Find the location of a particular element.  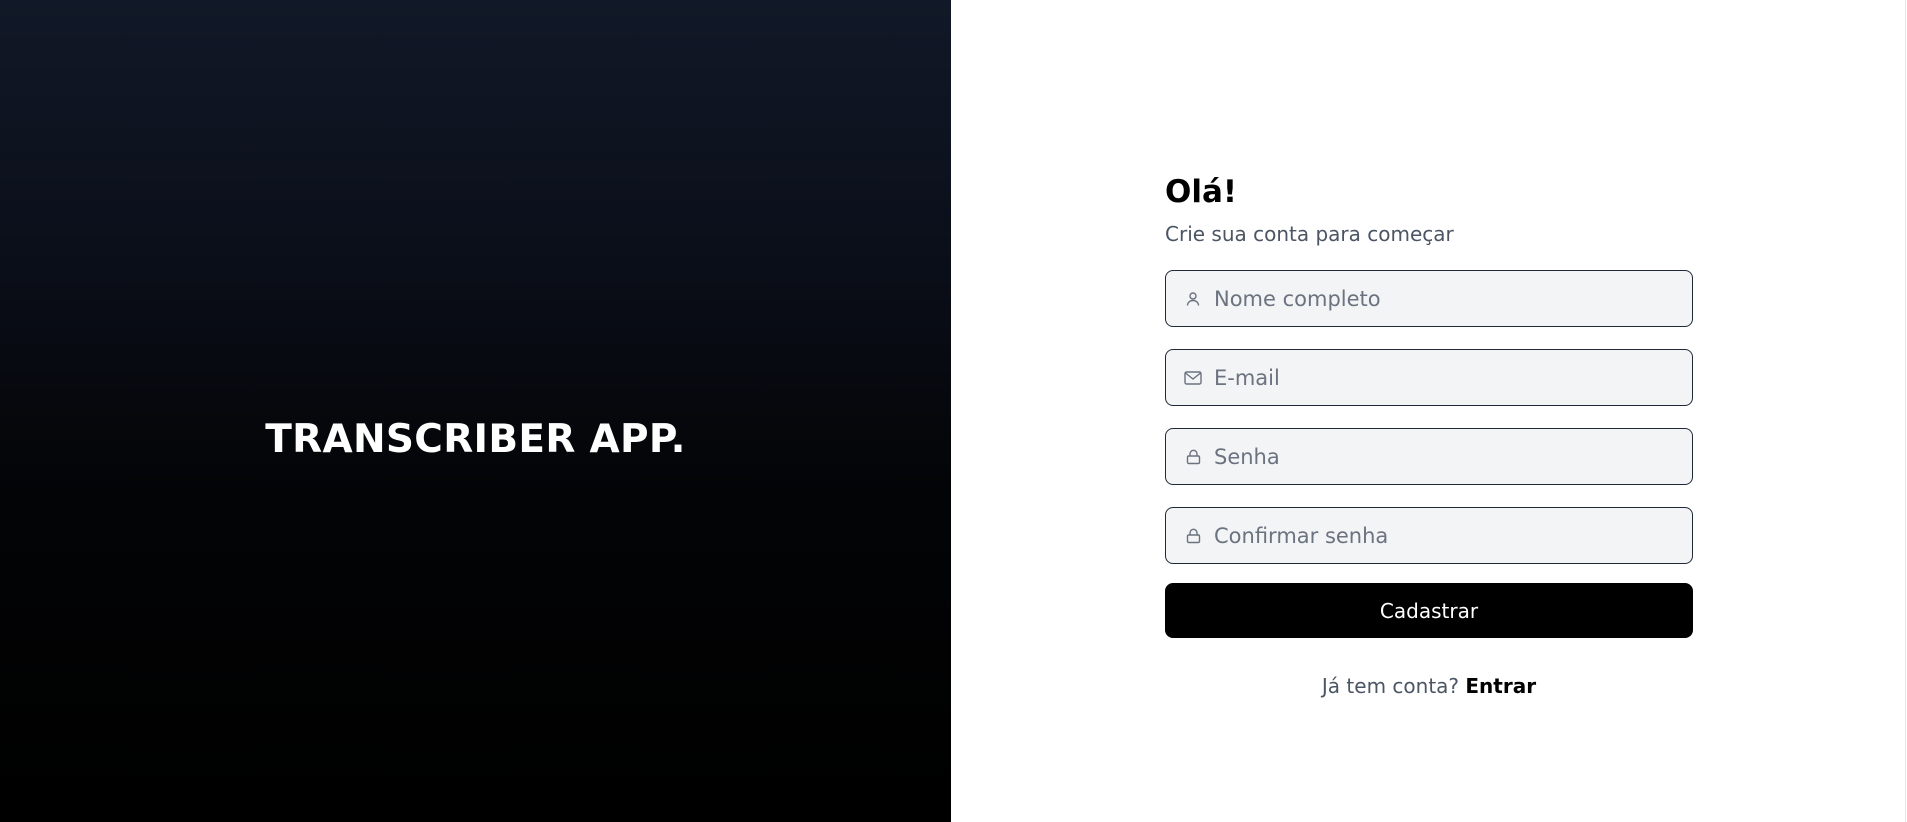

panel-divider is located at coordinates (1905, 411).